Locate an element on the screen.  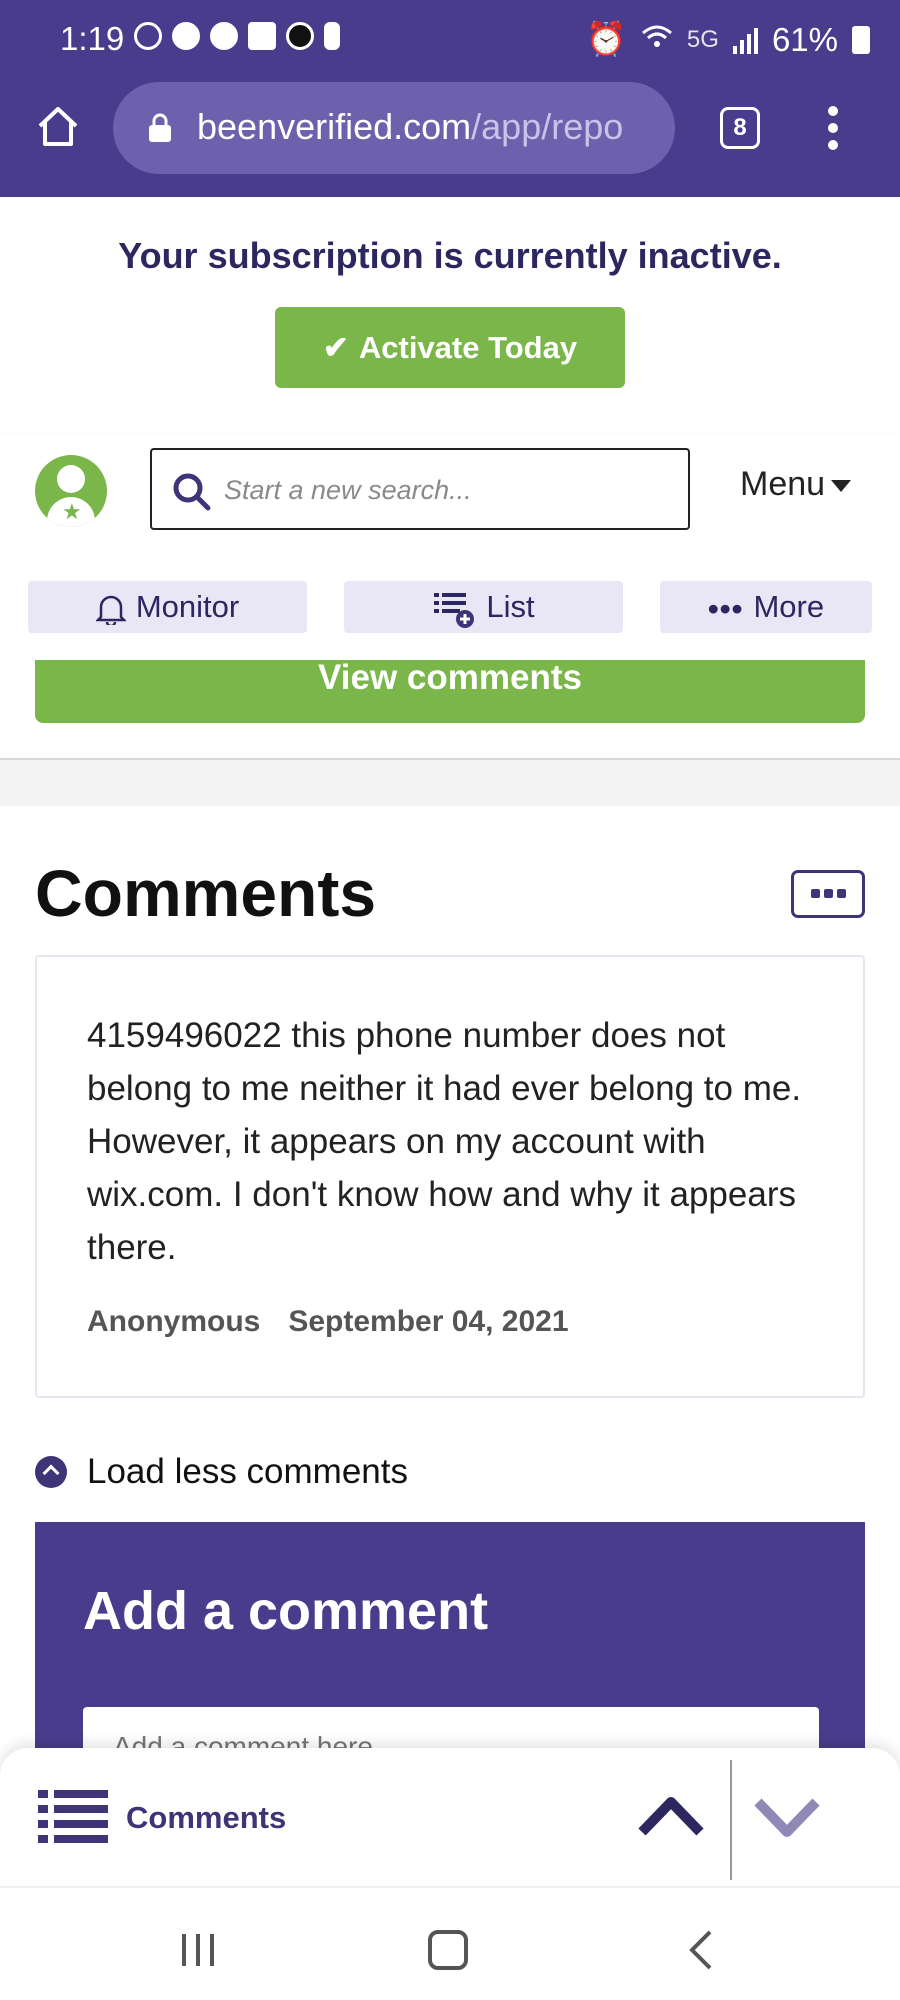
tab-switcher-button: 8 is located at coordinates (740, 128).